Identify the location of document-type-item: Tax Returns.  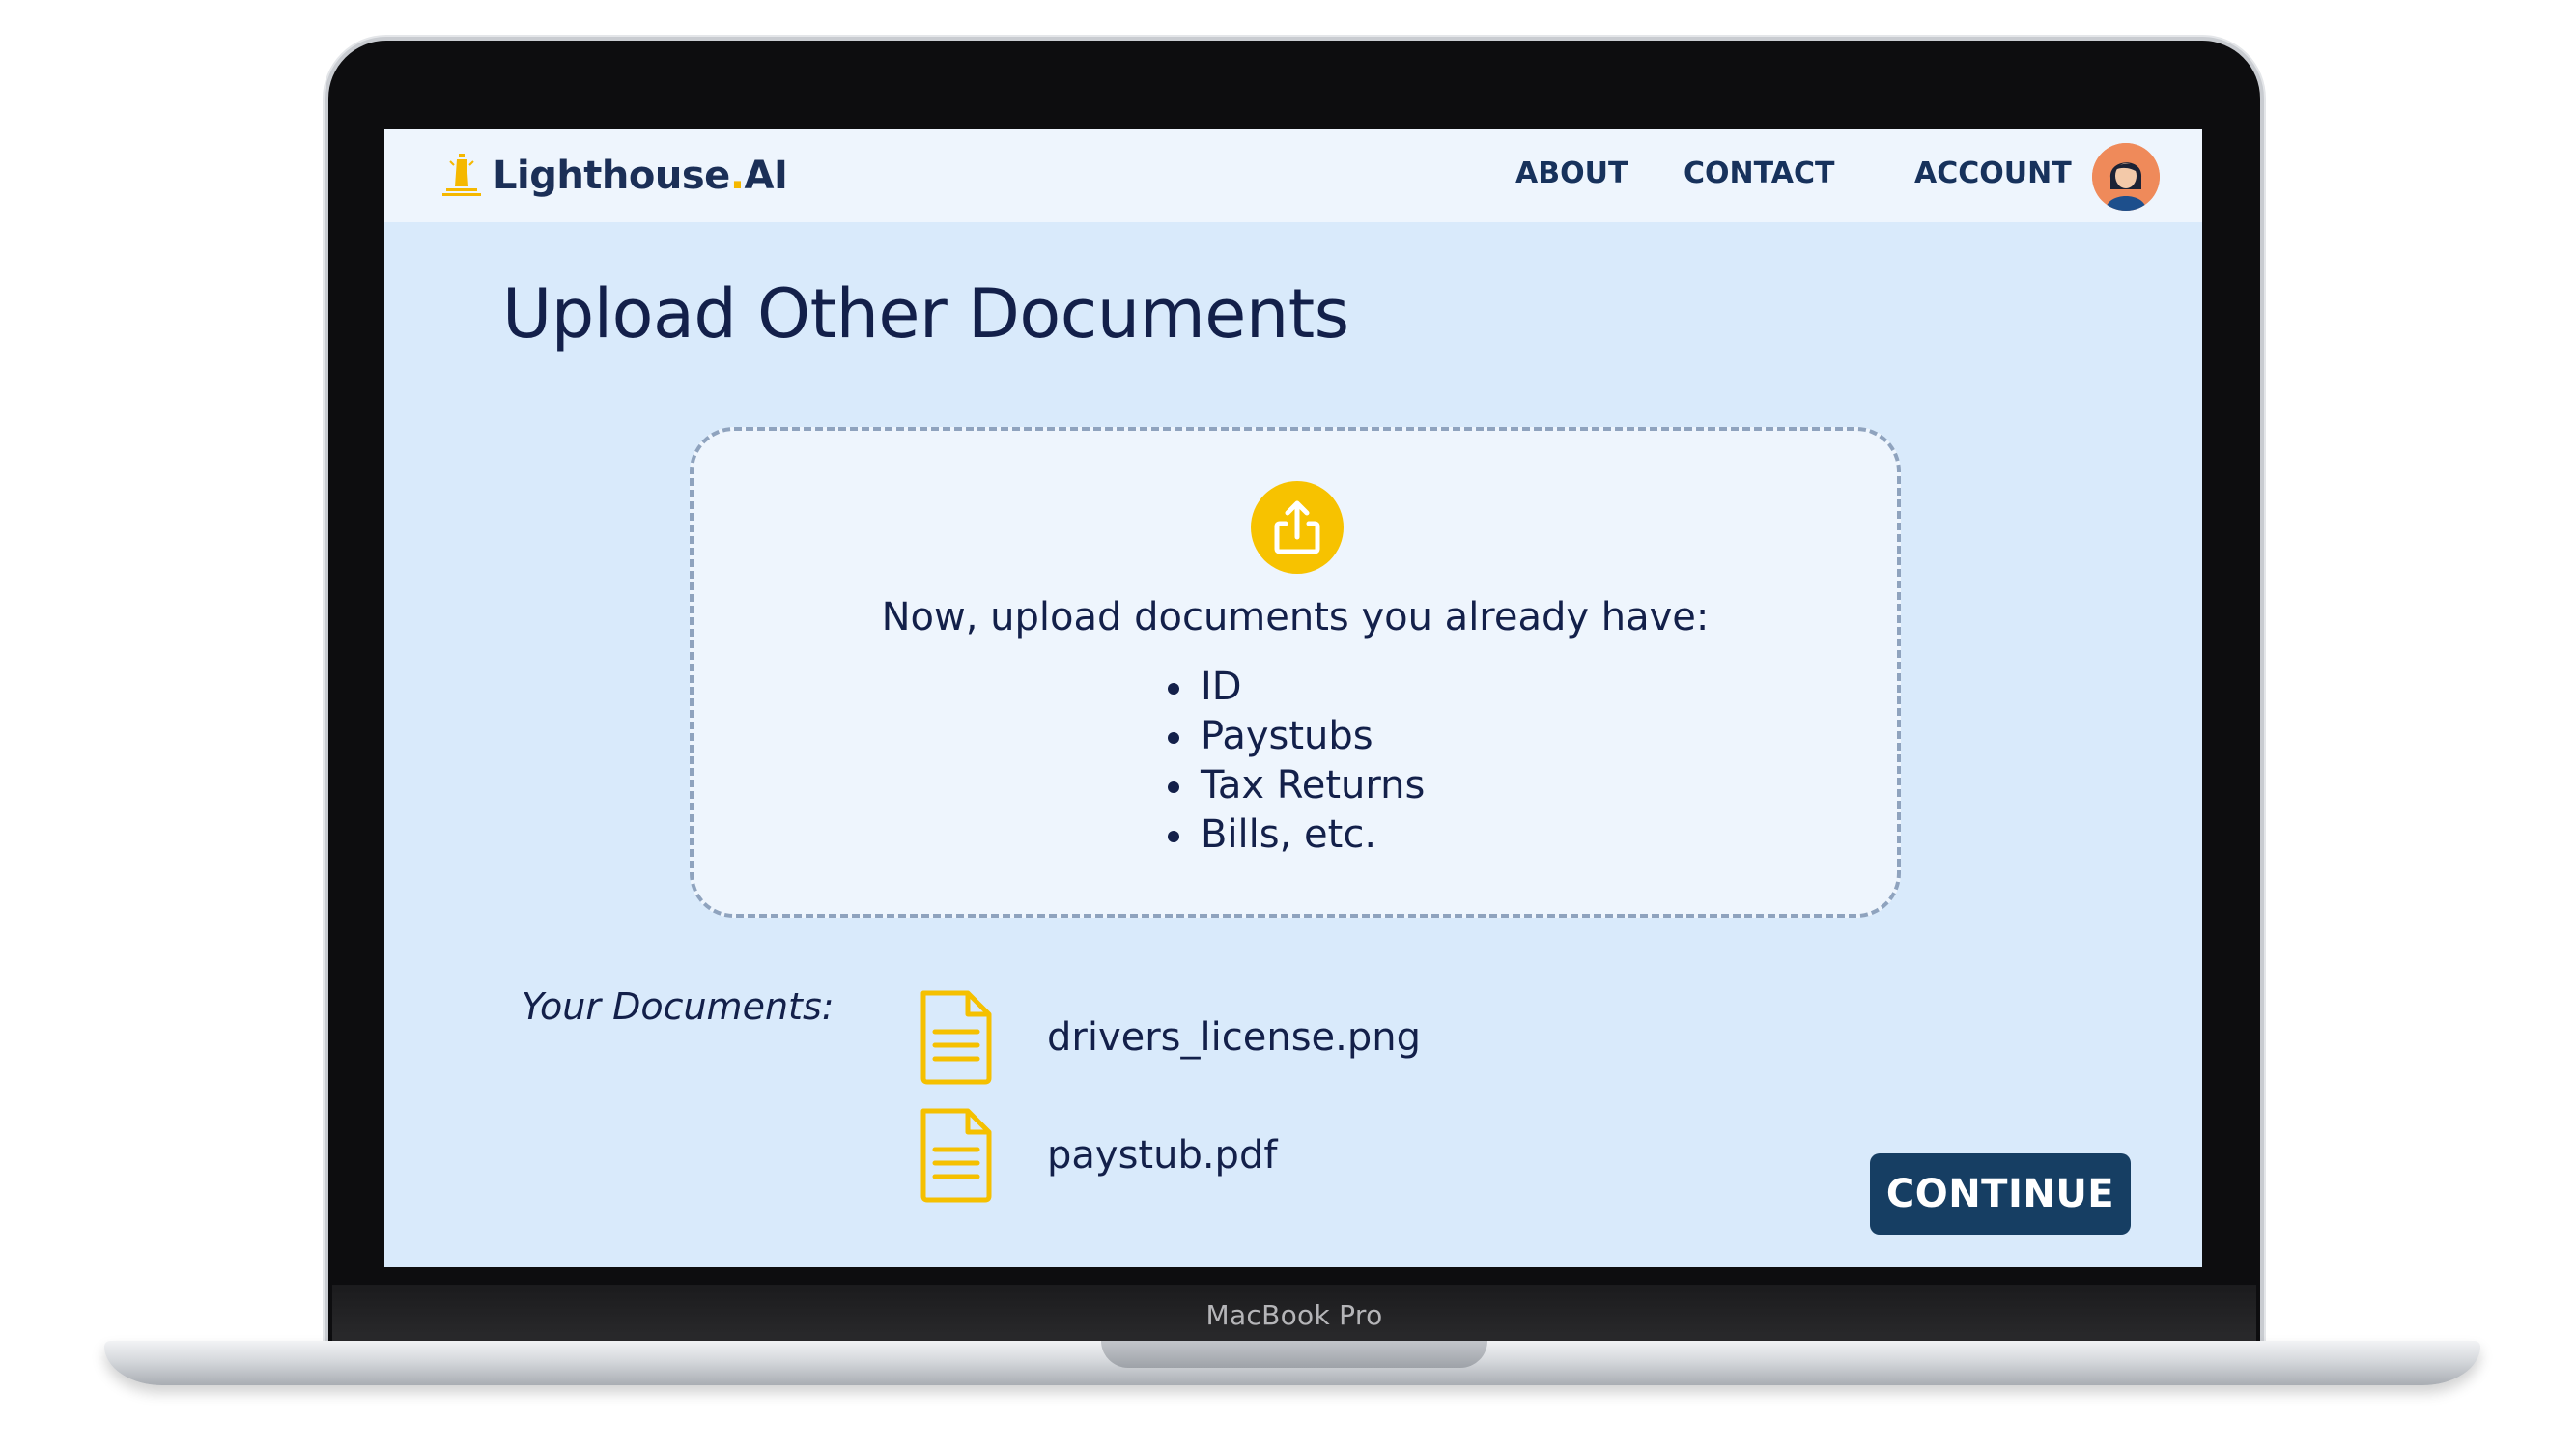
(1293, 785).